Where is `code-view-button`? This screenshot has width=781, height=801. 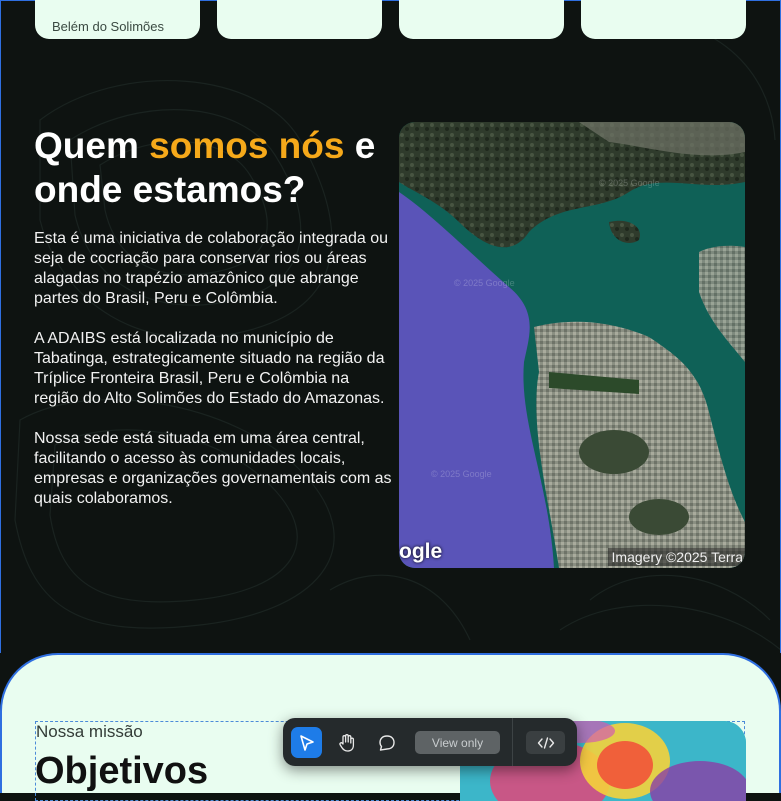
code-view-button is located at coordinates (545, 742).